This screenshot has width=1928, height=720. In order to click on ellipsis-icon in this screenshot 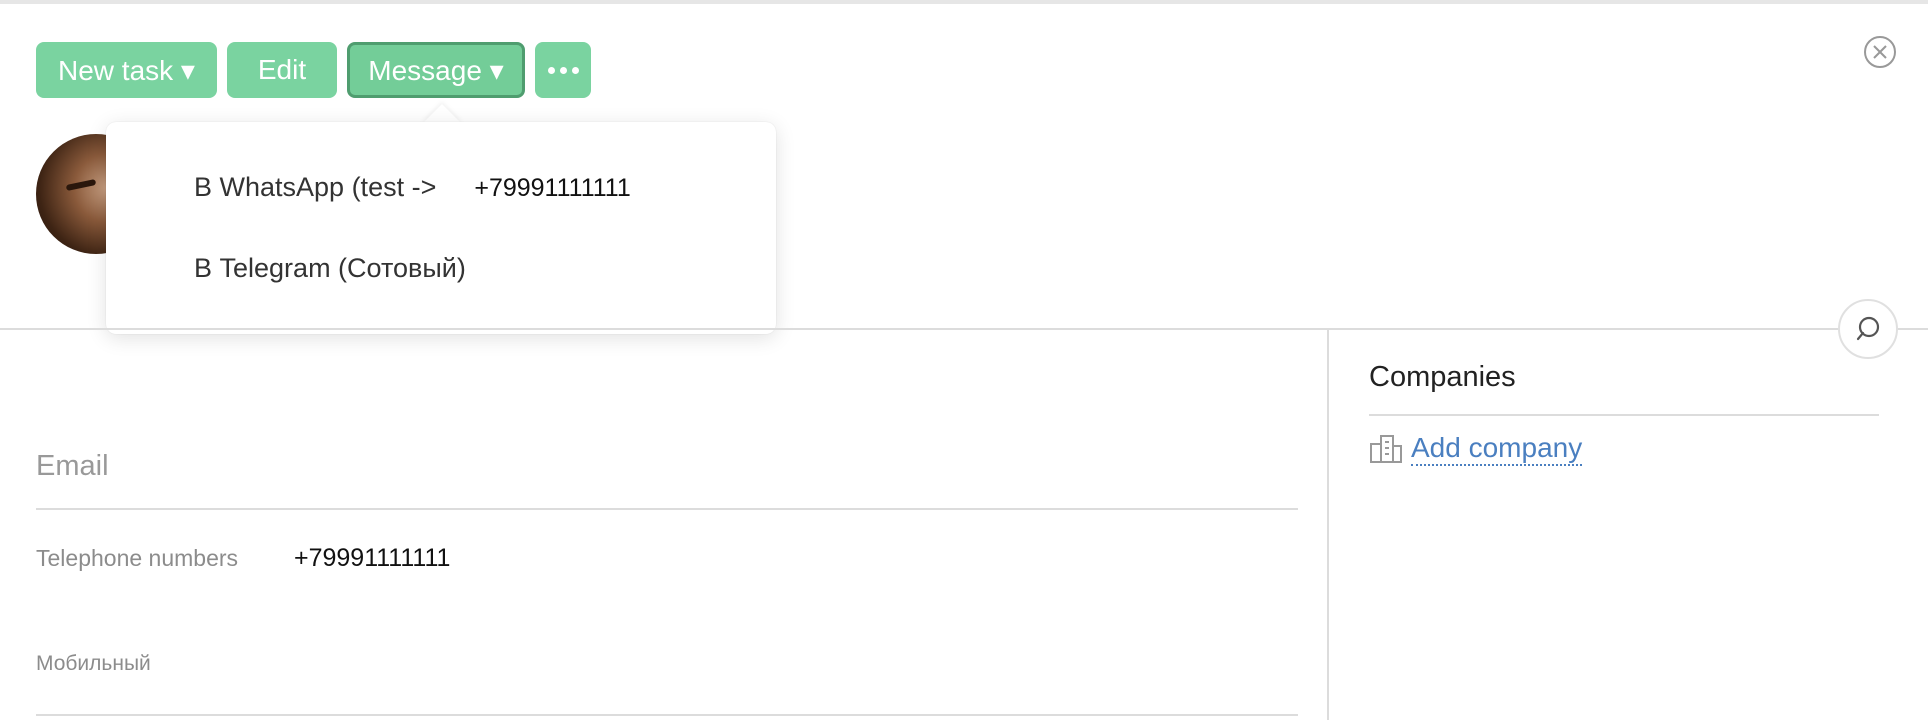, I will do `click(563, 70)`.